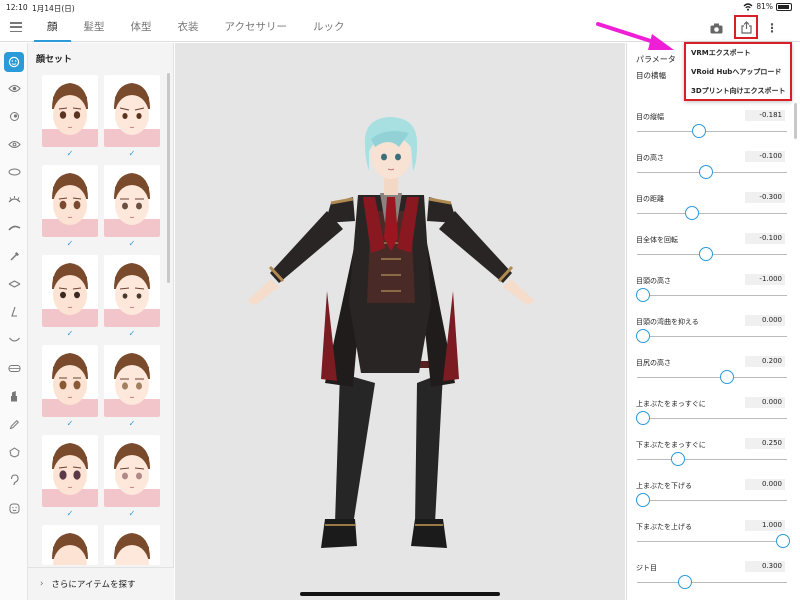 This screenshot has height=600, width=800. Describe the element at coordinates (765, 443) in the screenshot. I see `param-value: 0.250` at that location.